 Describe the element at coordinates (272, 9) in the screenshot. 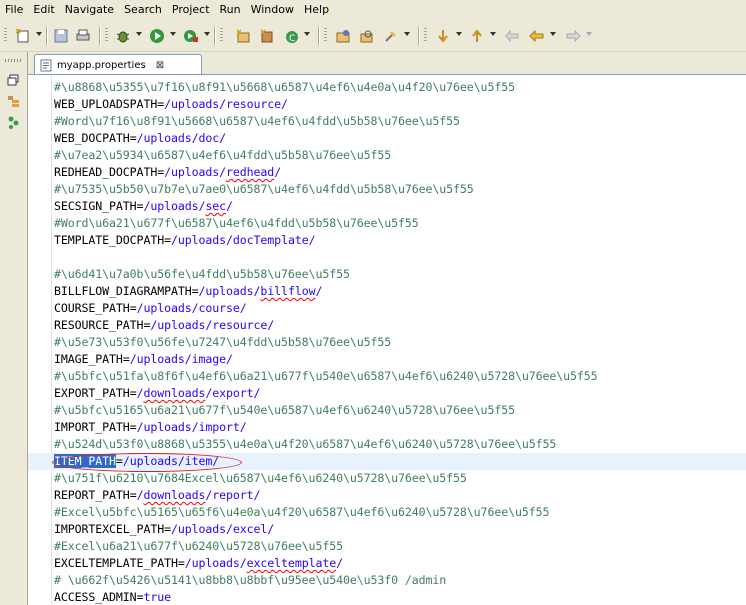

I see `menu-window: Window` at that location.